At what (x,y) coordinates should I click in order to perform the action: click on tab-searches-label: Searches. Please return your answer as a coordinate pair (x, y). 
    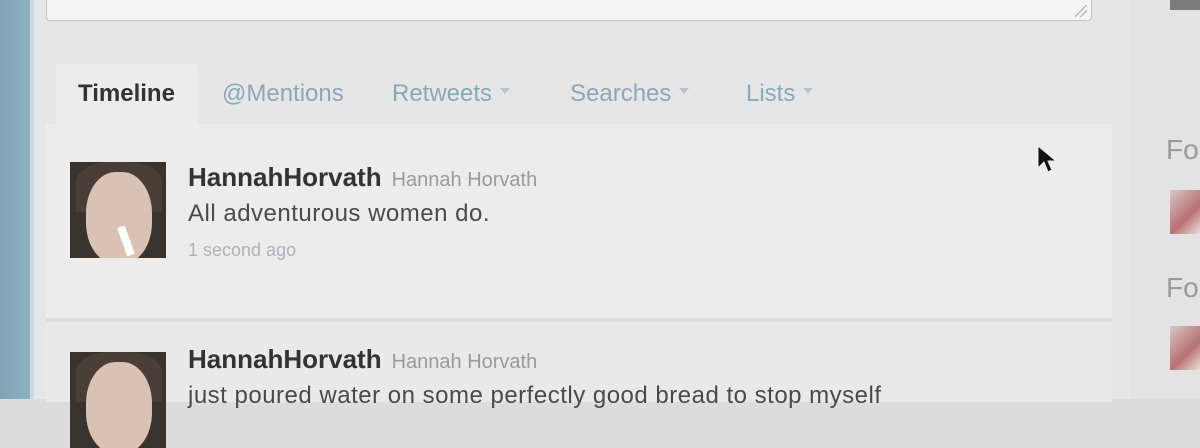
    Looking at the image, I should click on (621, 93).